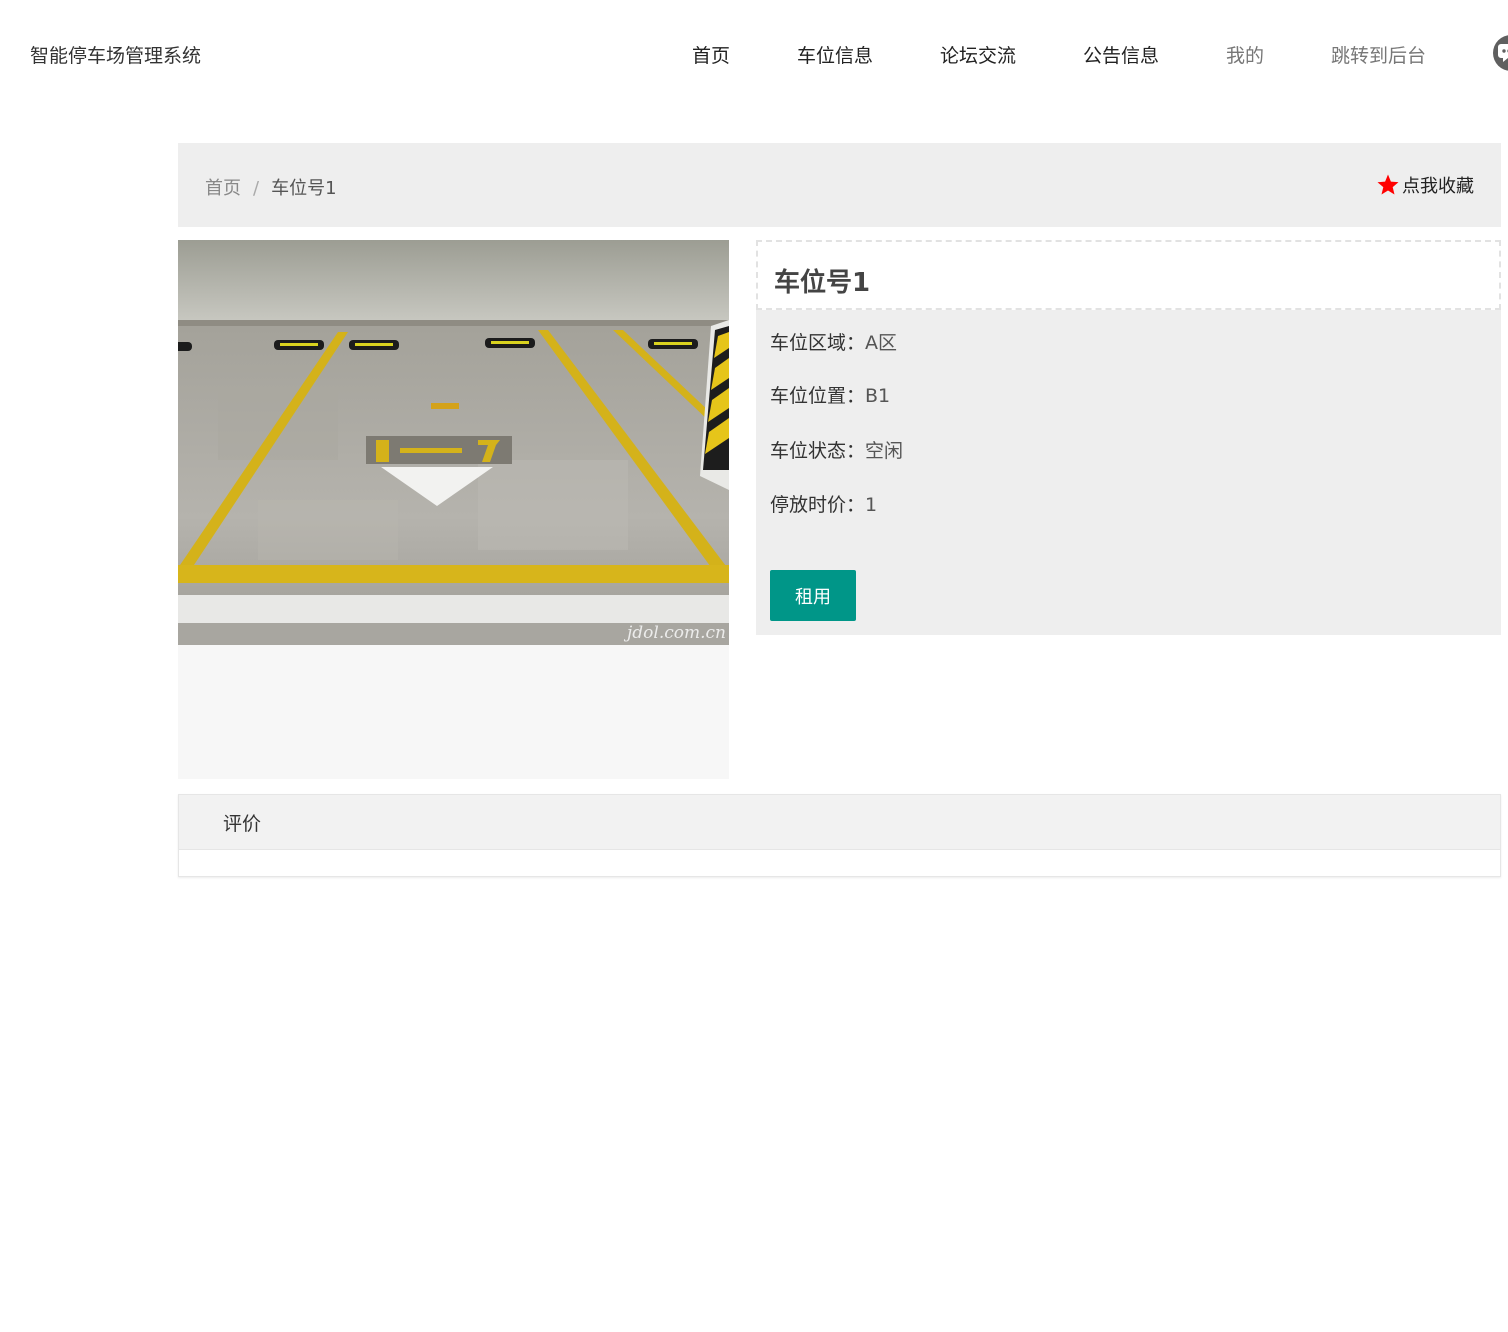 The height and width of the screenshot is (1332, 1508). I want to click on nav-item-home: 首页, so click(711, 54).